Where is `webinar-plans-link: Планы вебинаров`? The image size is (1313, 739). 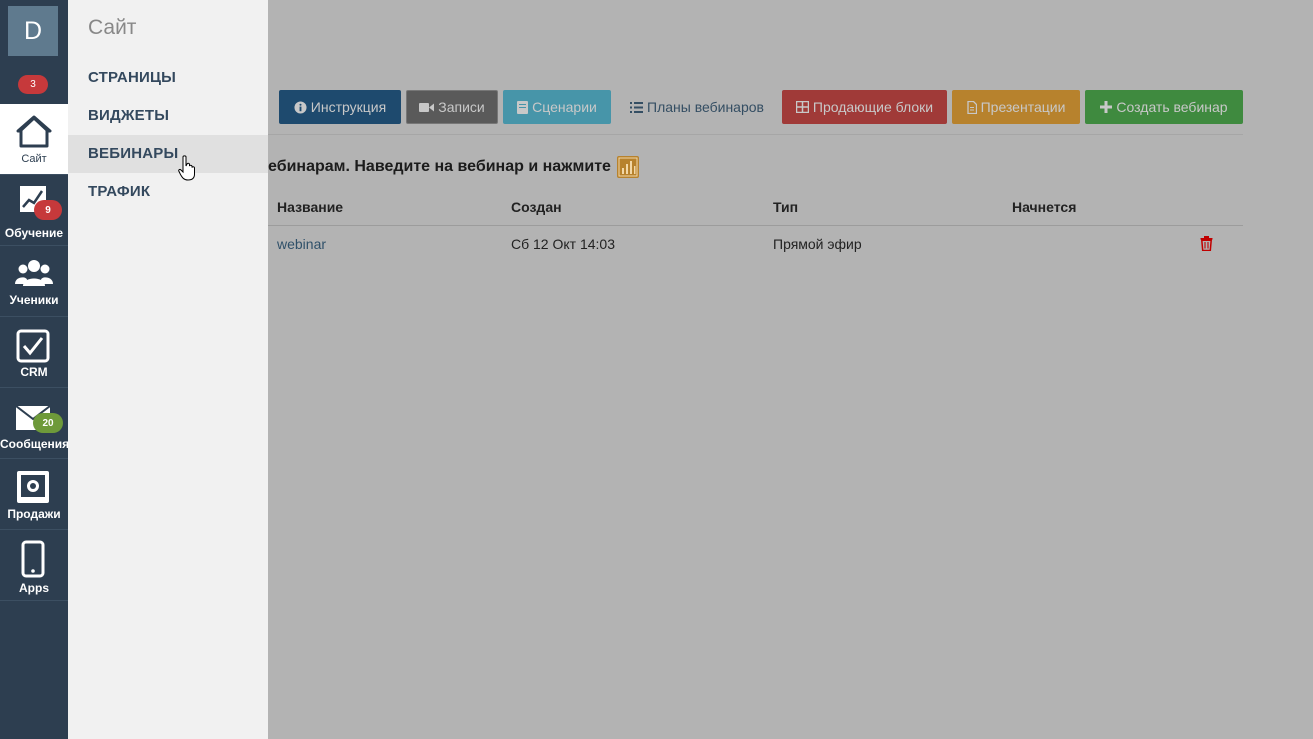
webinar-plans-link: Планы вебинаров is located at coordinates (697, 107).